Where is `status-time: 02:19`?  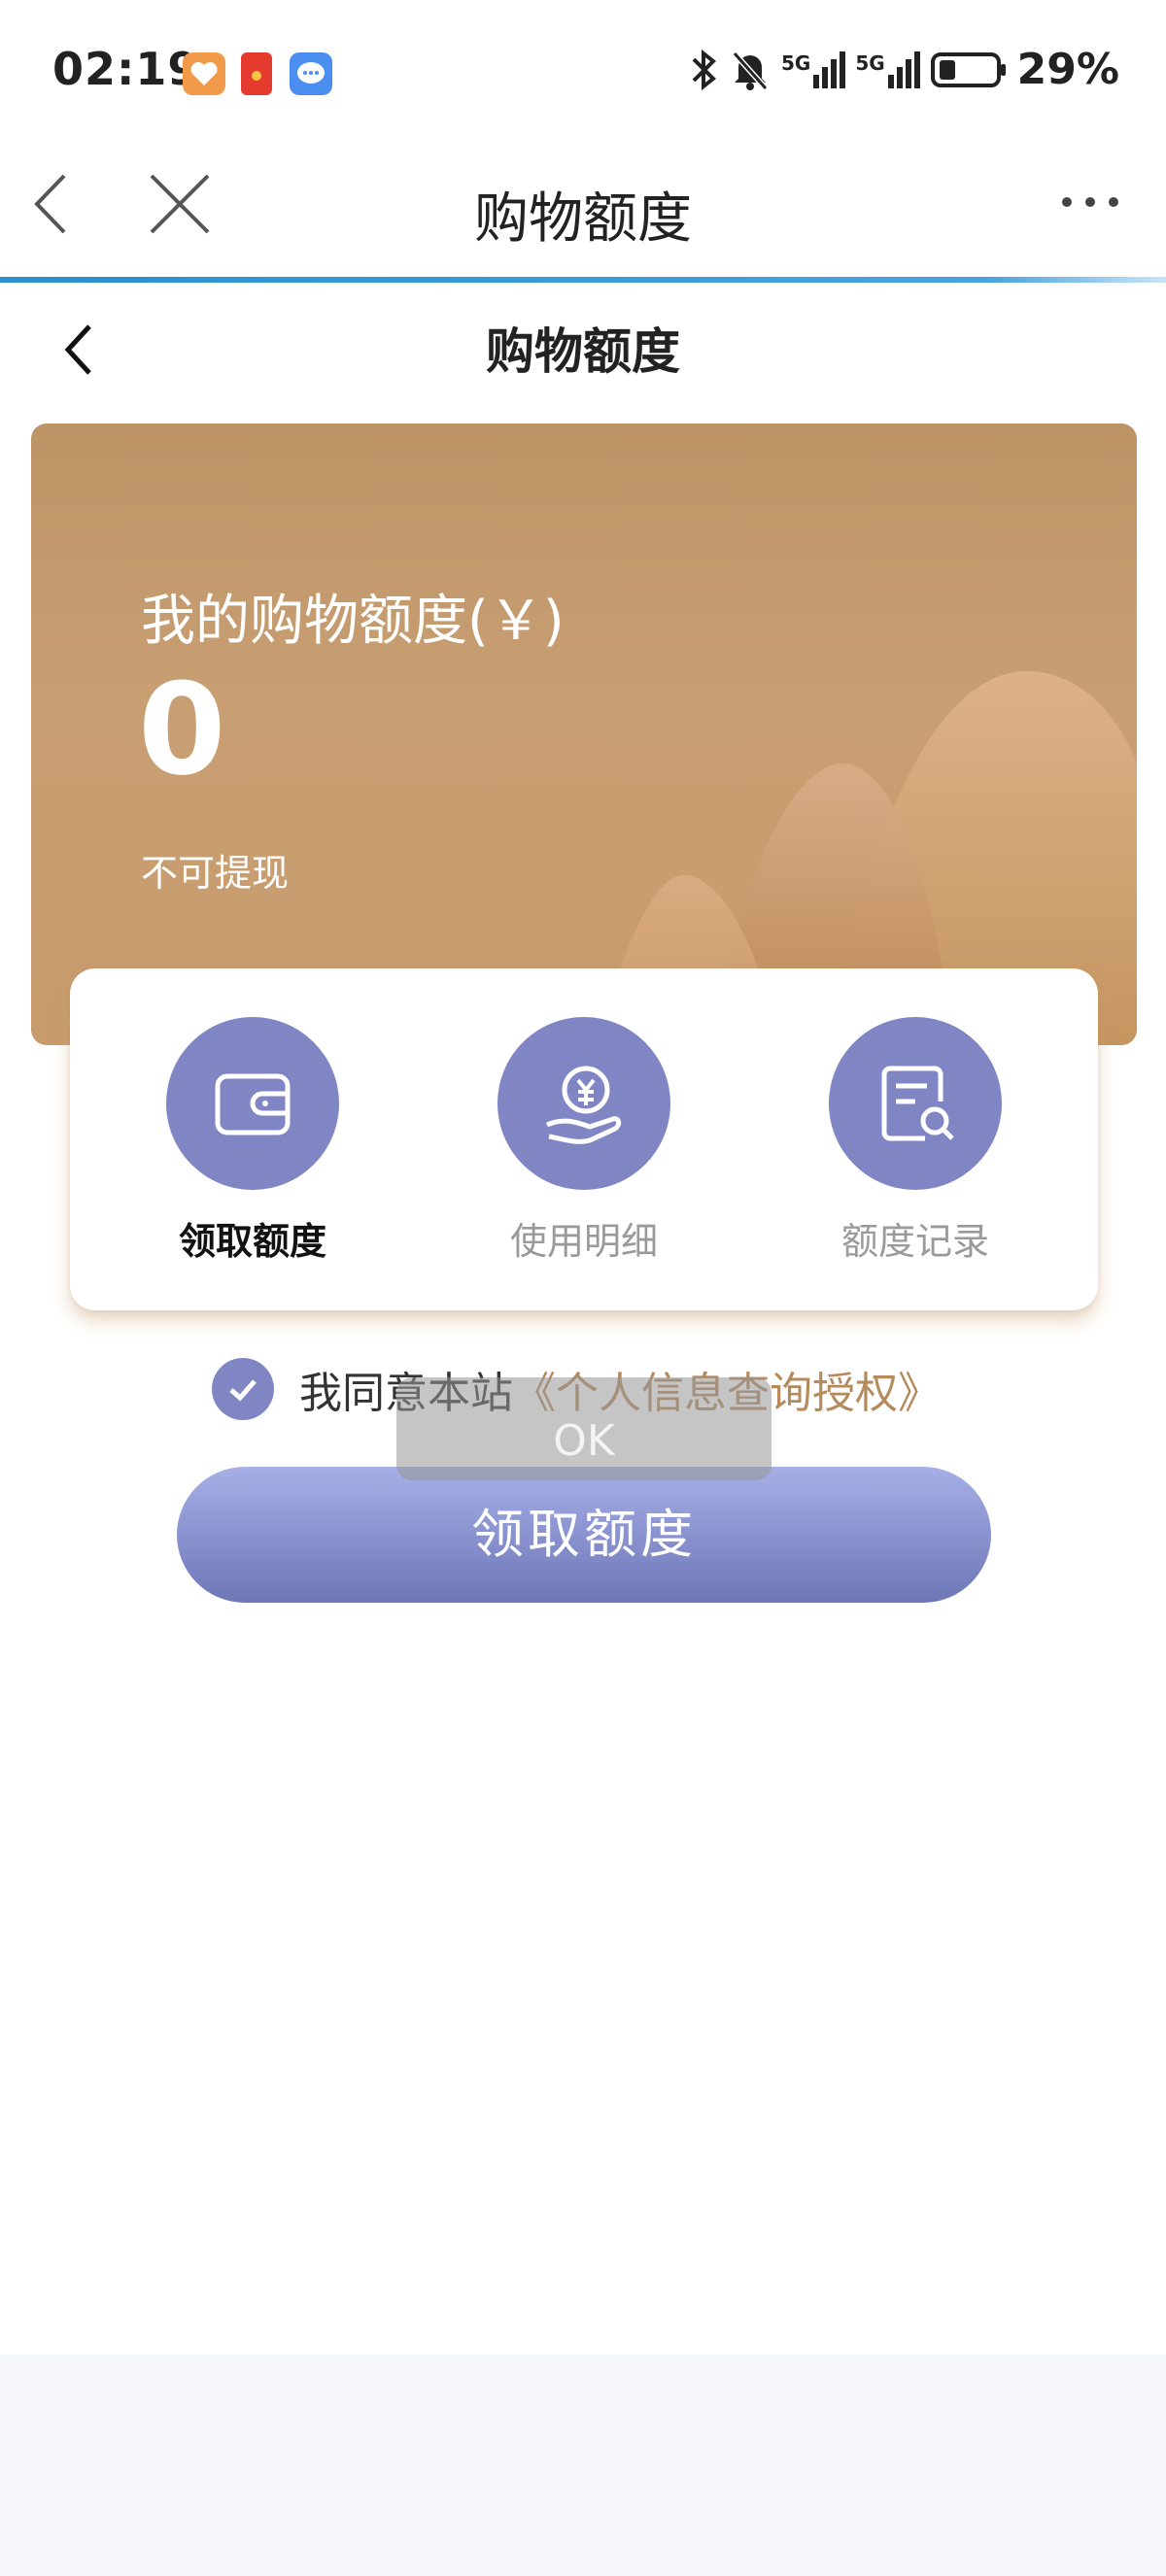 status-time: 02:19 is located at coordinates (126, 69).